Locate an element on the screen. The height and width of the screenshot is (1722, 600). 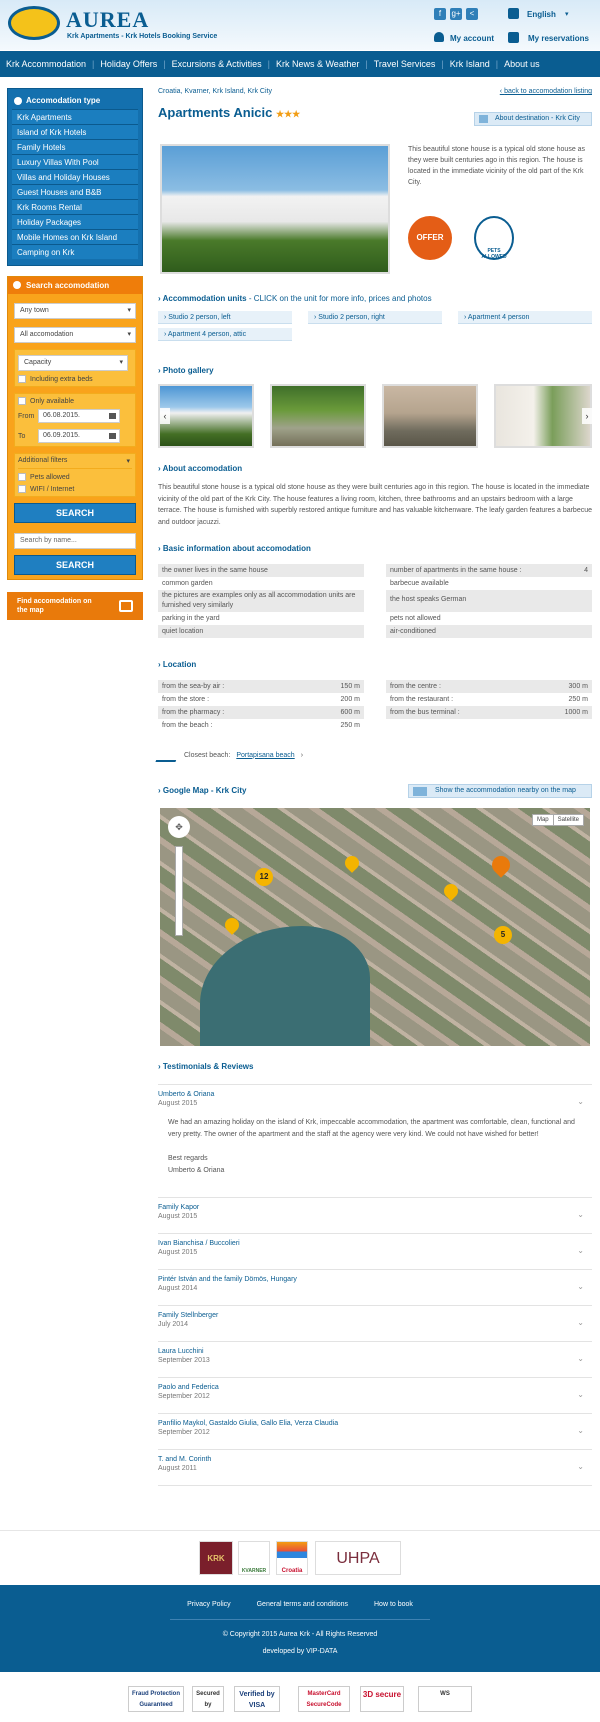
sidebar-item: Guest Houses and B&B is located at coordinates (75, 191).